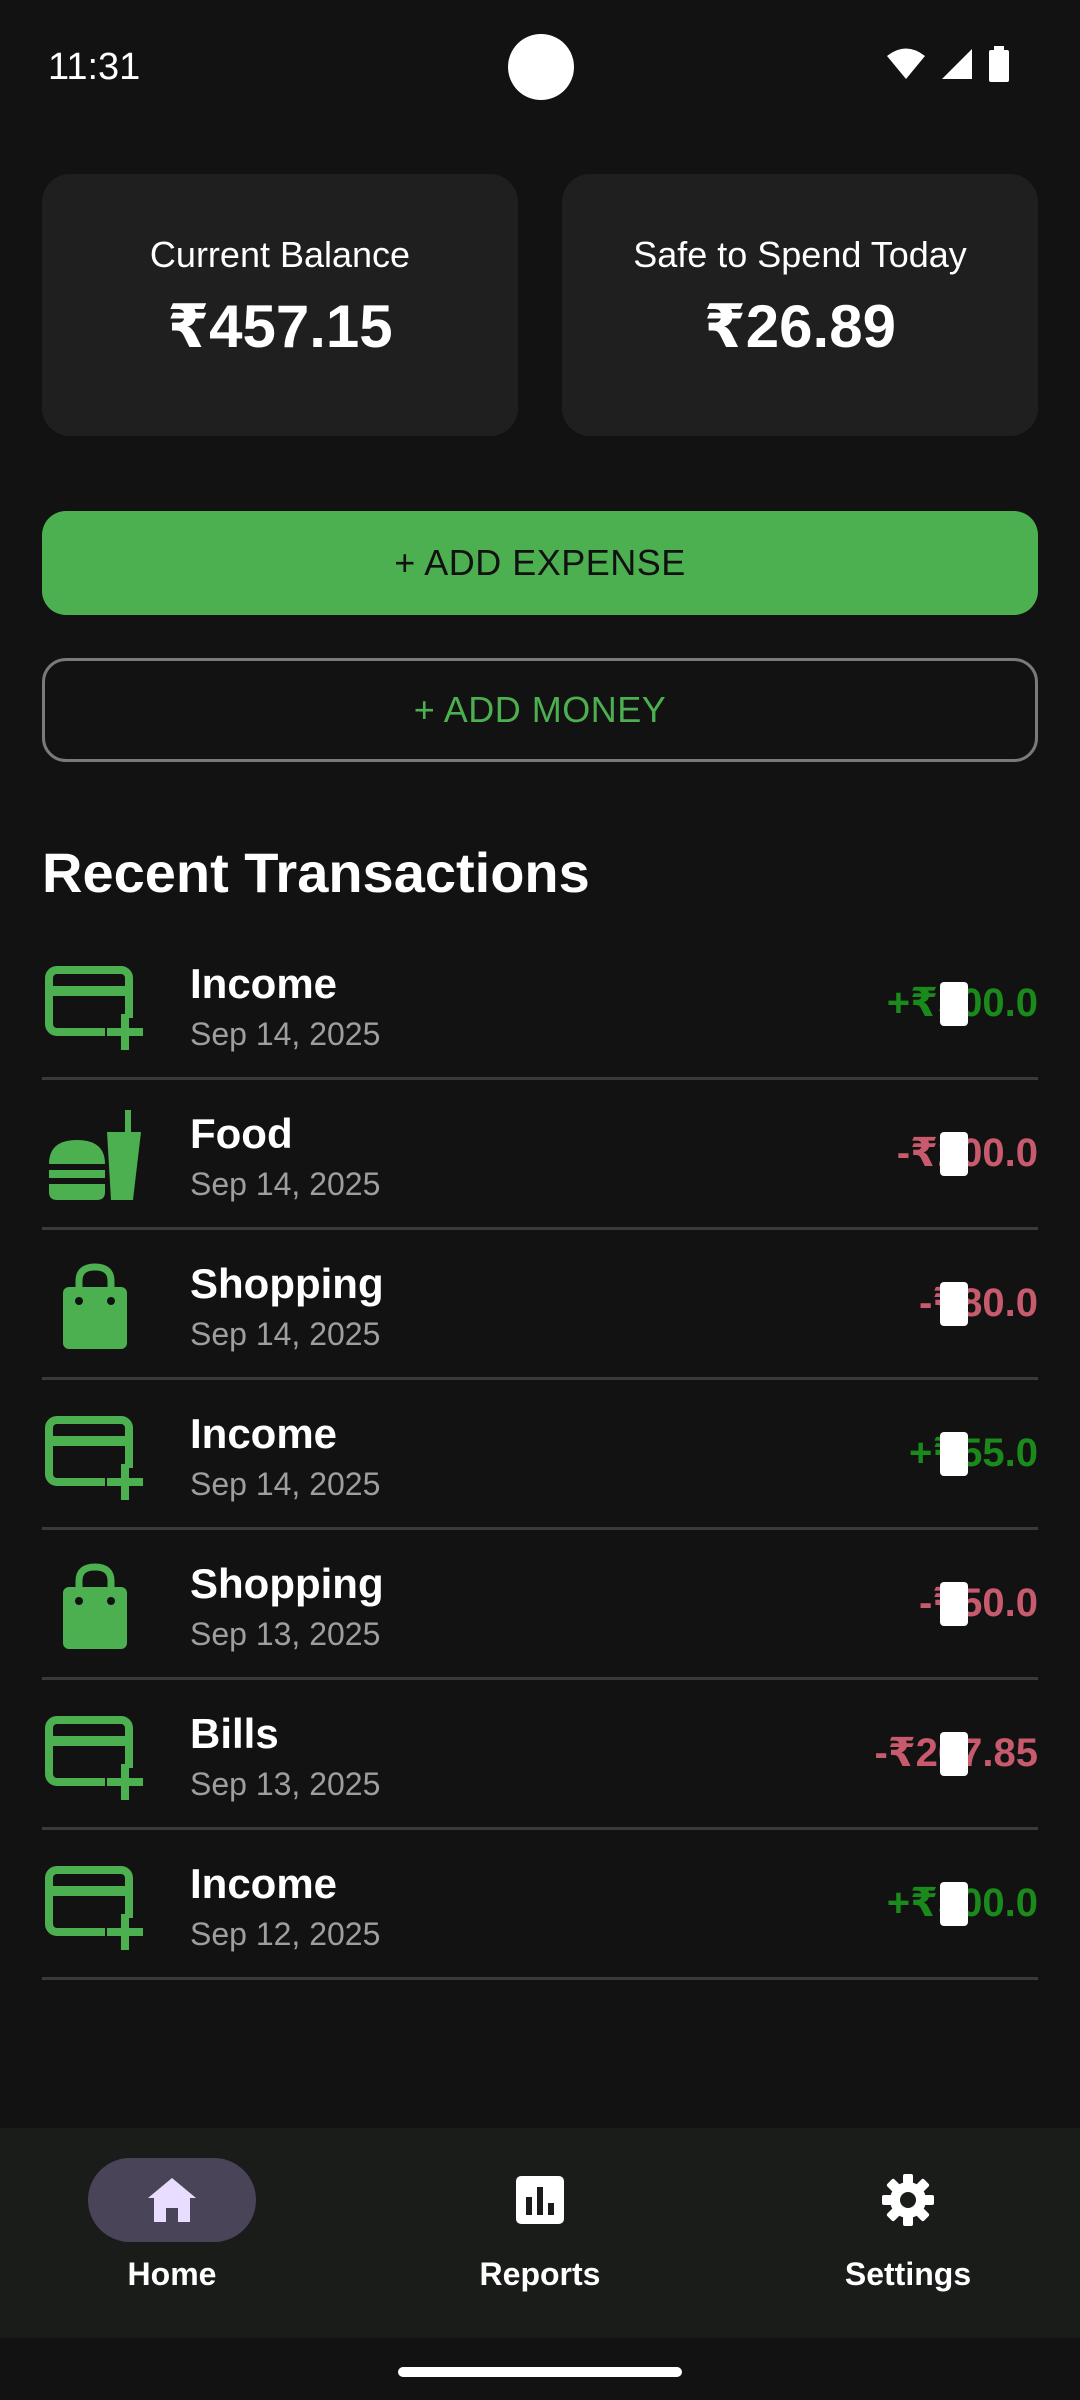  Describe the element at coordinates (280, 254) in the screenshot. I see `current-balance-label: Current Balance` at that location.